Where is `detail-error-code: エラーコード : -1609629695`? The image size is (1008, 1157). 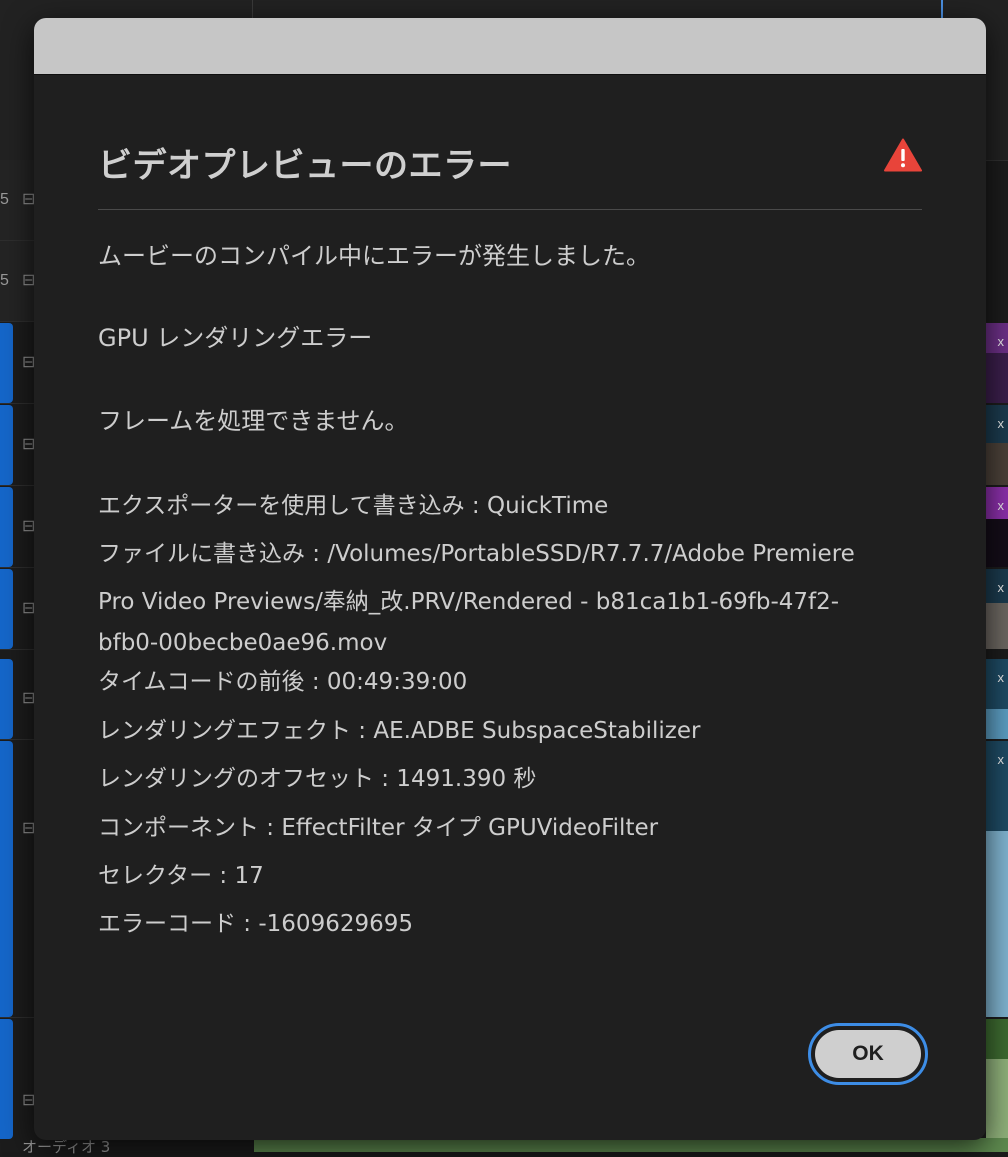
detail-error-code: エラーコード : -1609629695 is located at coordinates (256, 924).